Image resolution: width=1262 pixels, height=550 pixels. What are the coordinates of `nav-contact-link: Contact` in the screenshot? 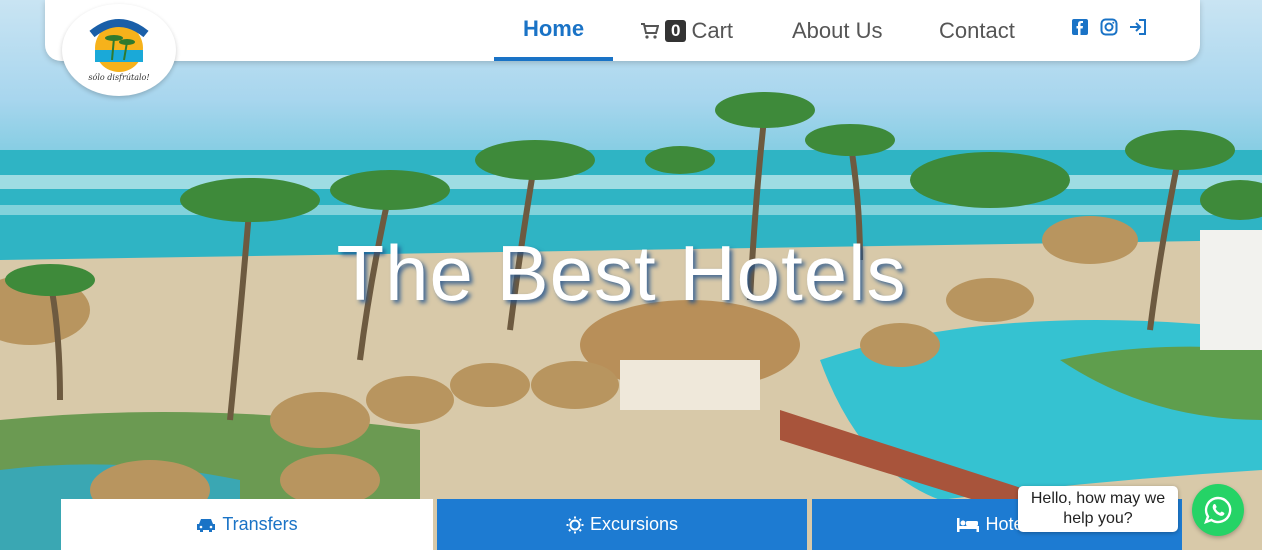 It's located at (977, 30).